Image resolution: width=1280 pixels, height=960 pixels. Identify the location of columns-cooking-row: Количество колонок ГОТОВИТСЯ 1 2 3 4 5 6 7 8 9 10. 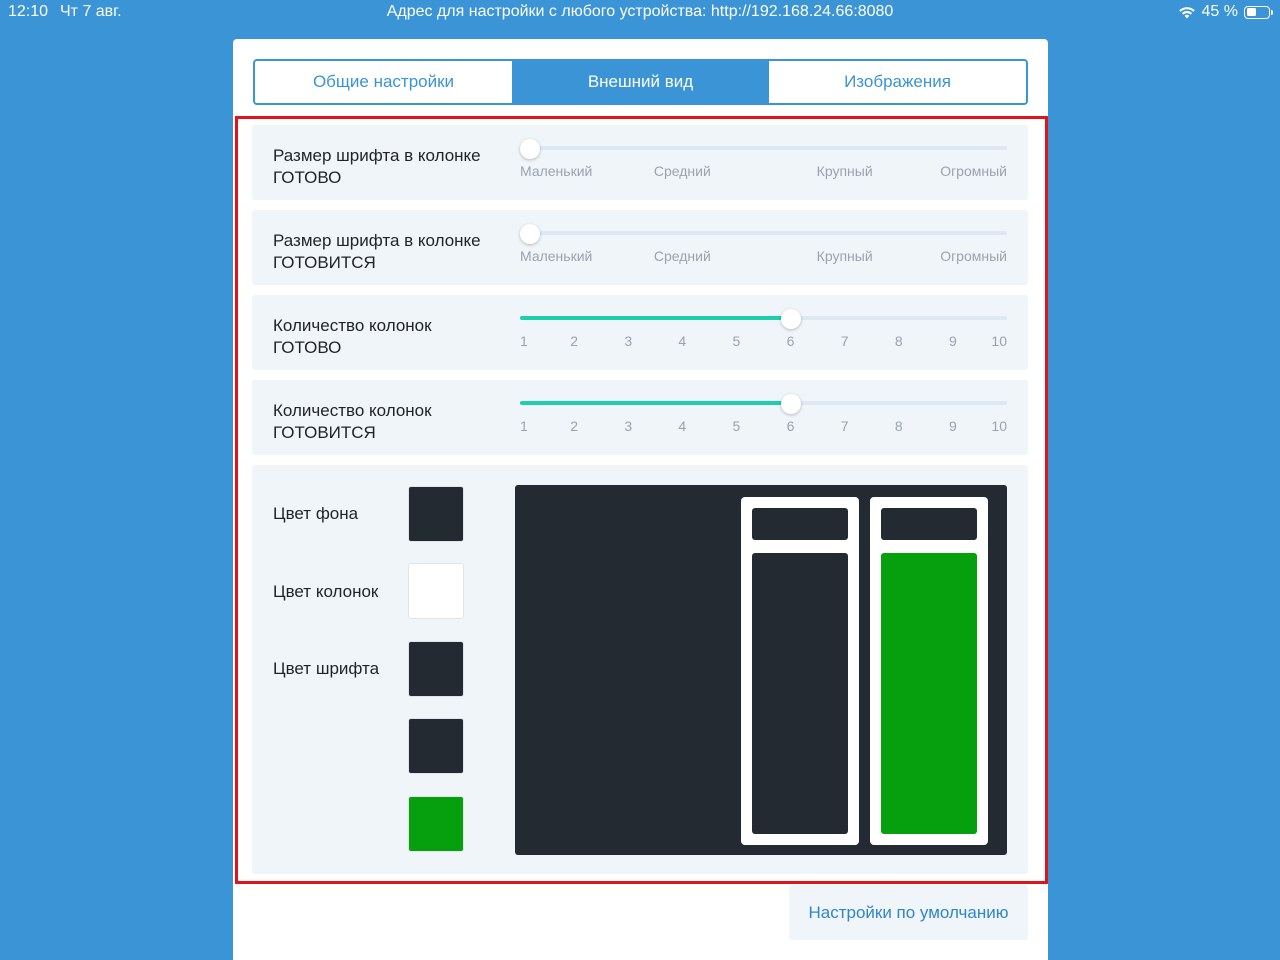
(640, 417).